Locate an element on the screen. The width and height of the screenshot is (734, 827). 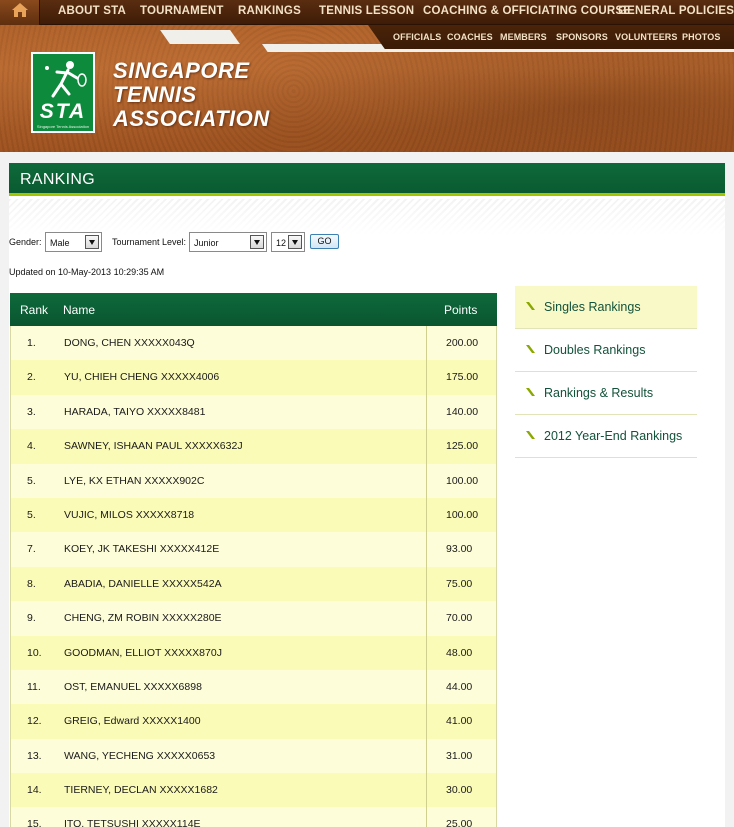
subnav-sponsors: SPONSORS is located at coordinates (582, 39).